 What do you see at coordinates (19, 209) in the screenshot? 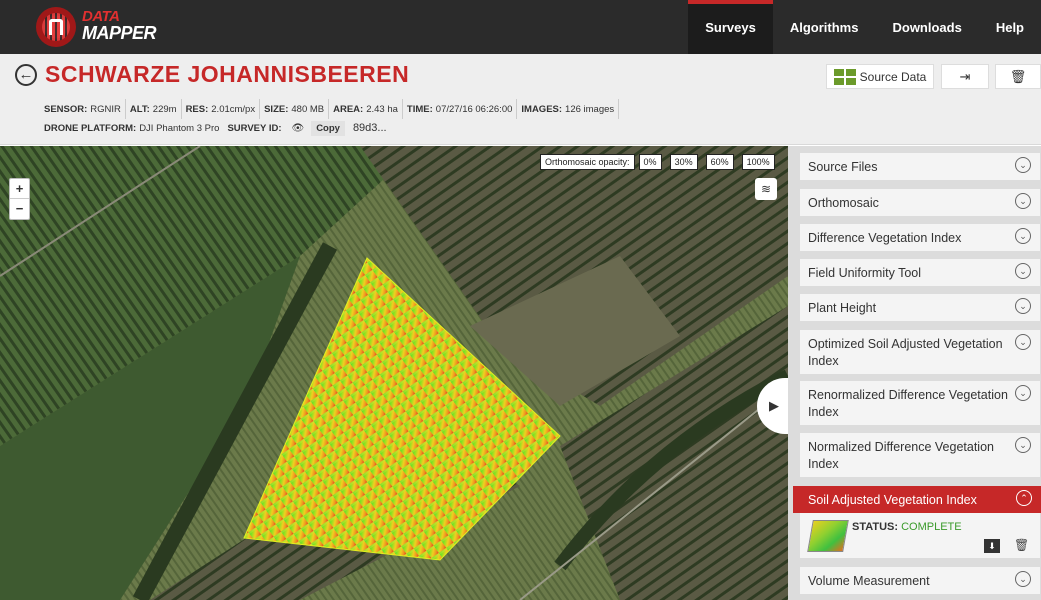
I see `zoom-out-button: −` at bounding box center [19, 209].